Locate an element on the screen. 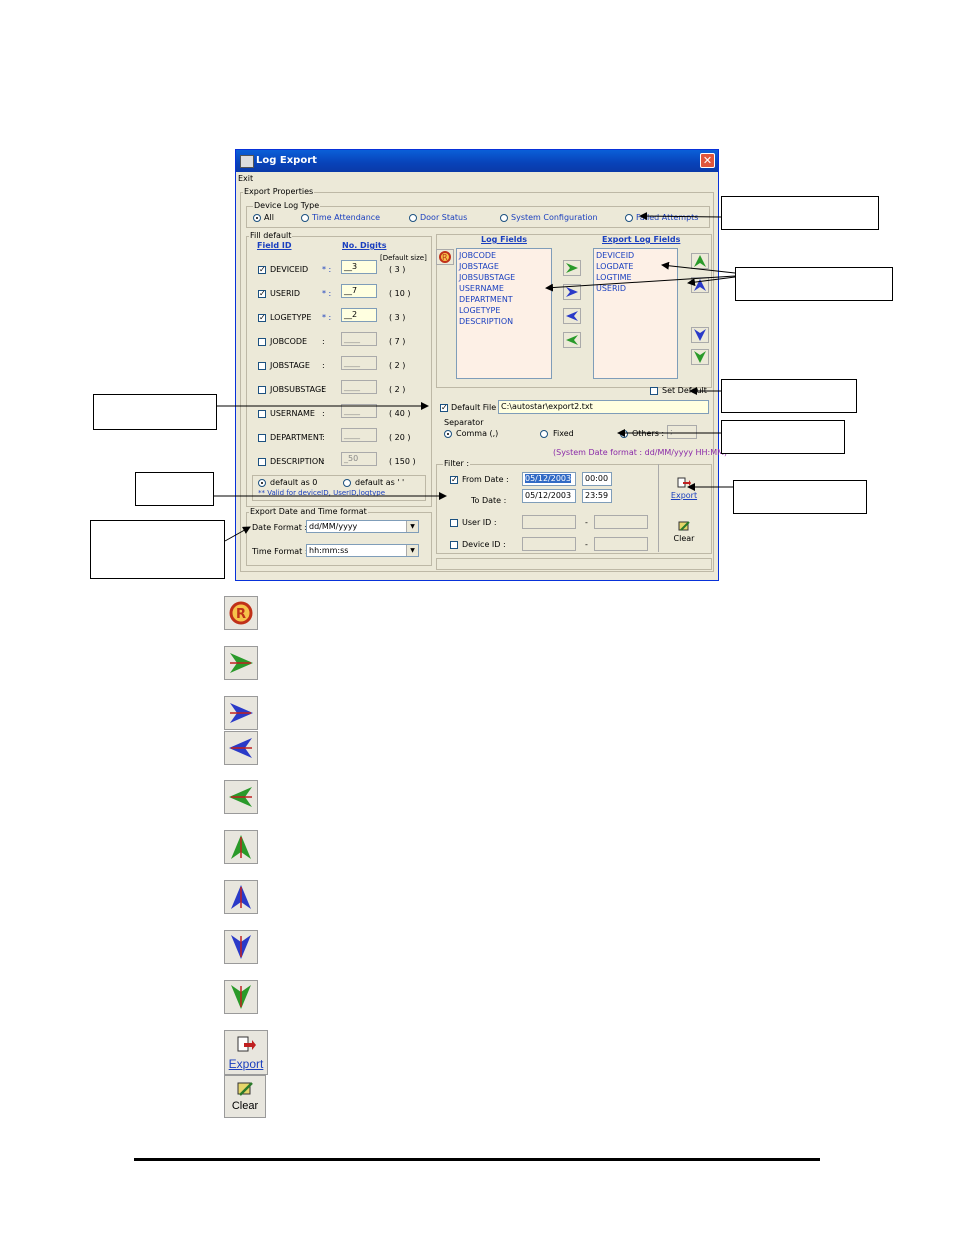 The height and width of the screenshot is (1235, 954). arrow-left-blue-icon is located at coordinates (240, 748).